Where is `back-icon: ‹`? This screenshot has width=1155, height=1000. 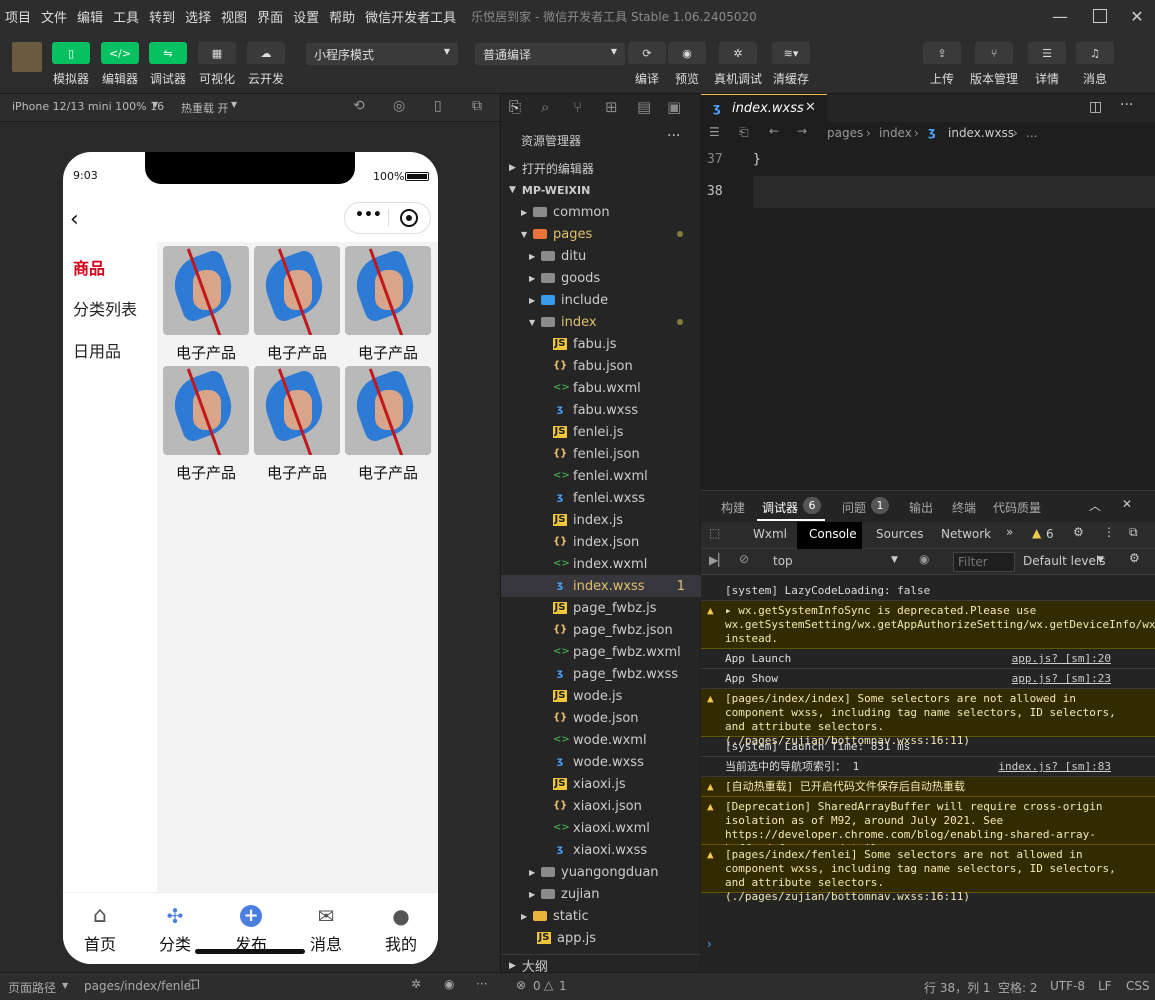 back-icon: ‹ is located at coordinates (74, 219).